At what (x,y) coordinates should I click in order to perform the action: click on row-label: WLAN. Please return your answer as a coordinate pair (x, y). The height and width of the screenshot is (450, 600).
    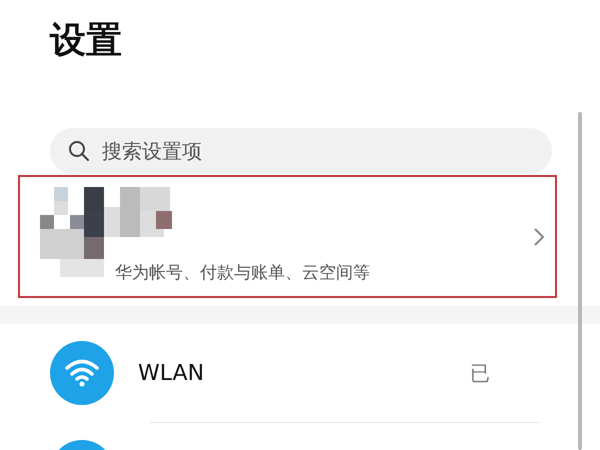
    Looking at the image, I should click on (172, 373).